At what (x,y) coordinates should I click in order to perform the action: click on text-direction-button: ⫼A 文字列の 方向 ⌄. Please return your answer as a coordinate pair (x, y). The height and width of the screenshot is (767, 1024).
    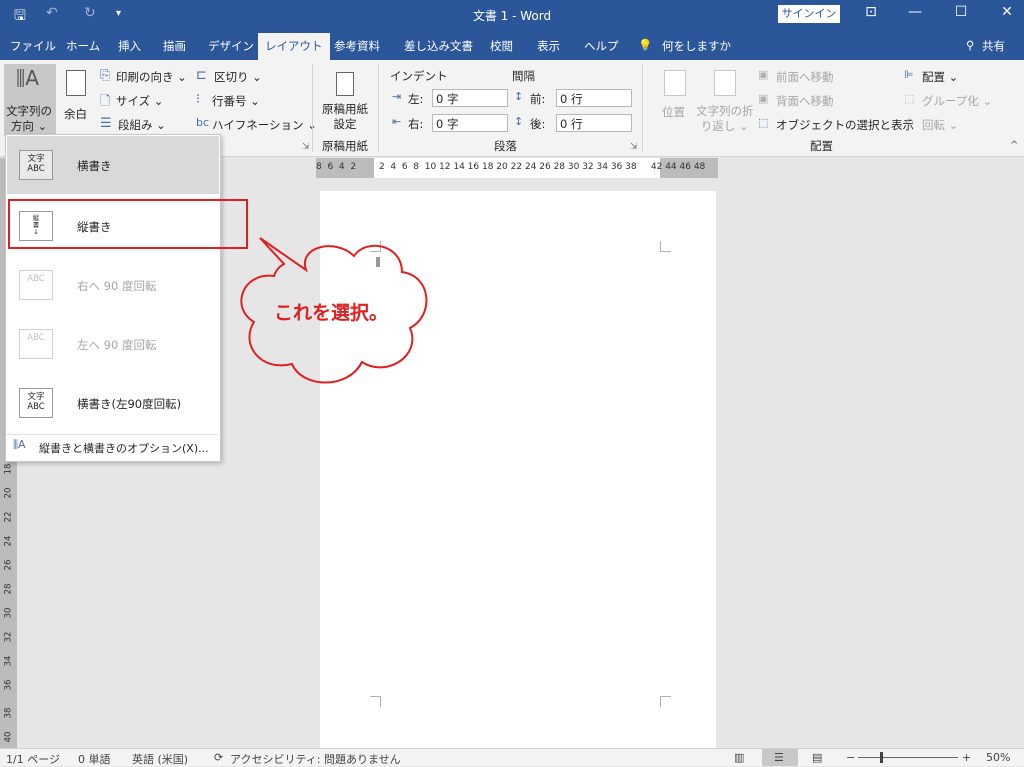
    Looking at the image, I should click on (30, 100).